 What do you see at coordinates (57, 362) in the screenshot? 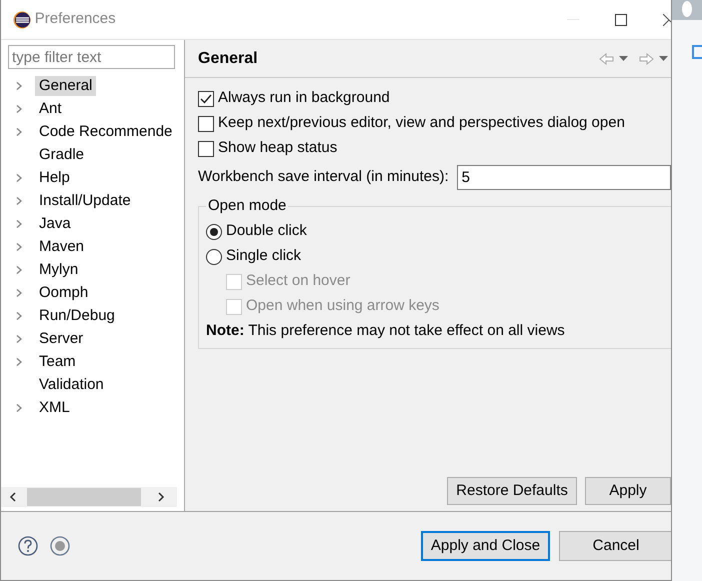
I see `tree-item: Team` at bounding box center [57, 362].